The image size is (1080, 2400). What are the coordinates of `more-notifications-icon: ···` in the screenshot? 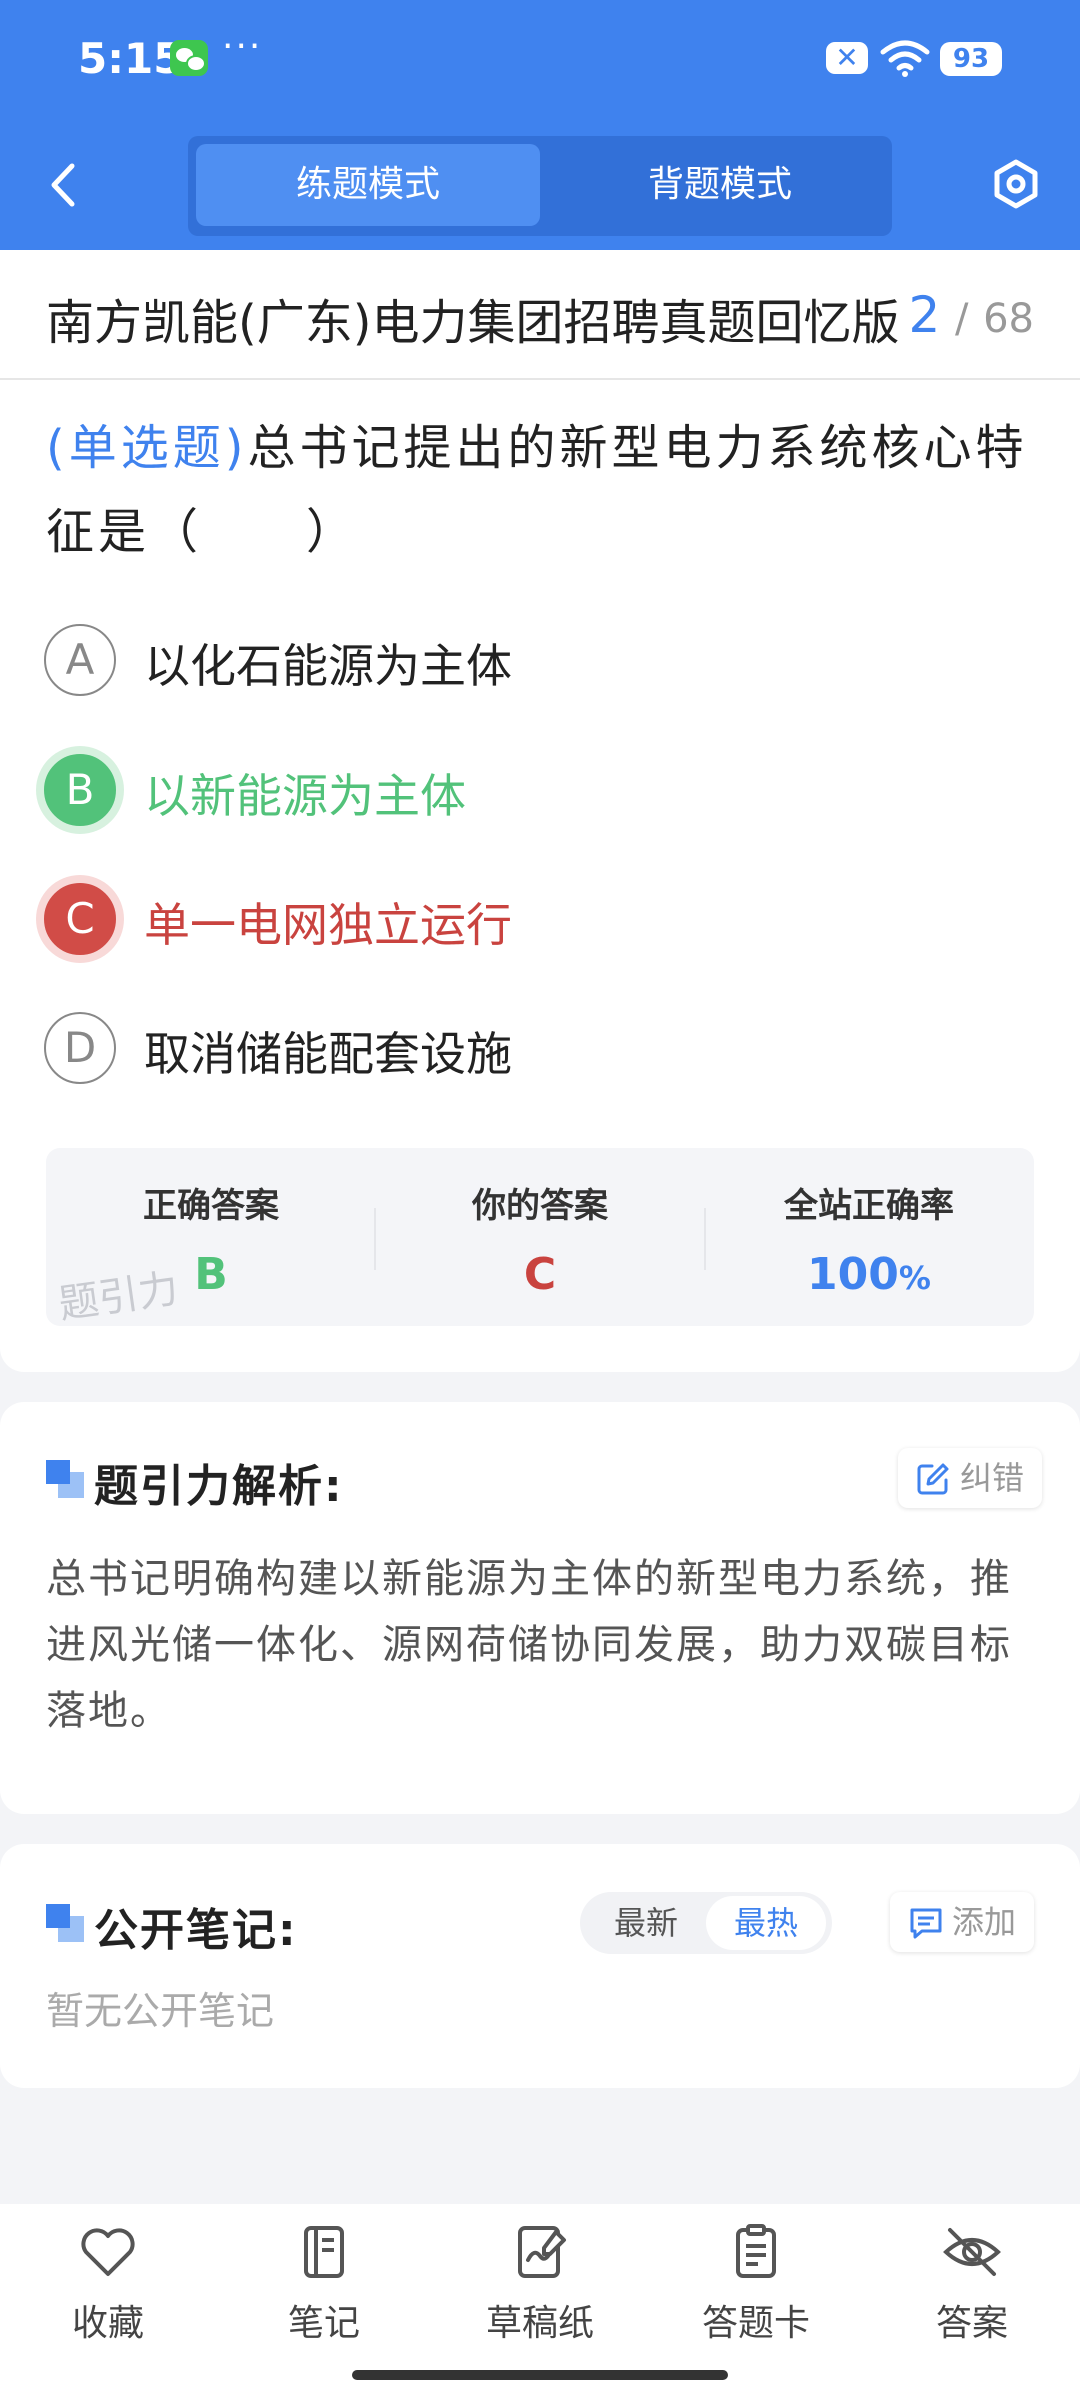 It's located at (242, 46).